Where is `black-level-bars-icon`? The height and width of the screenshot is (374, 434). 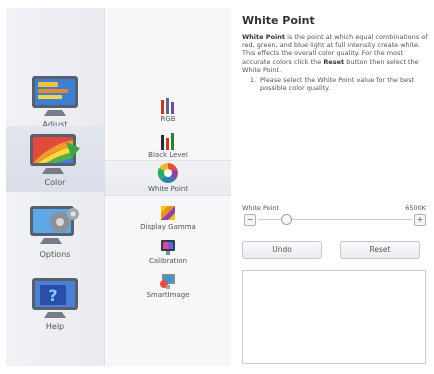 black-level-bars-icon is located at coordinates (167, 141).